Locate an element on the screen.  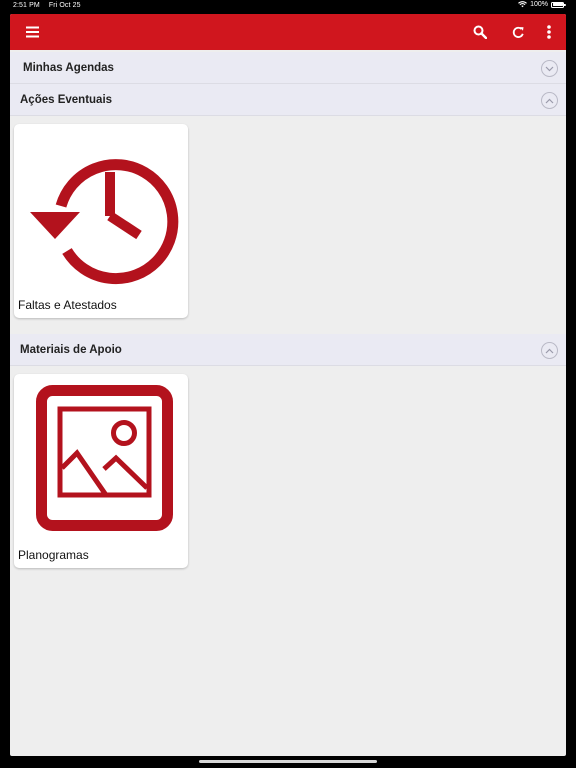
refresh-icon is located at coordinates (518, 32).